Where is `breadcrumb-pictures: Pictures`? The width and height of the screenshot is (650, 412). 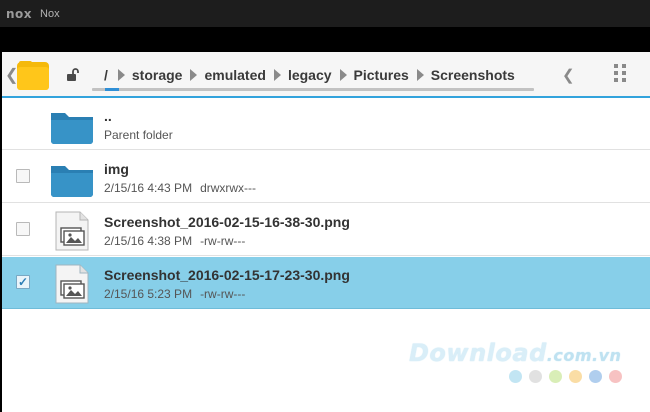
breadcrumb-pictures: Pictures is located at coordinates (381, 75).